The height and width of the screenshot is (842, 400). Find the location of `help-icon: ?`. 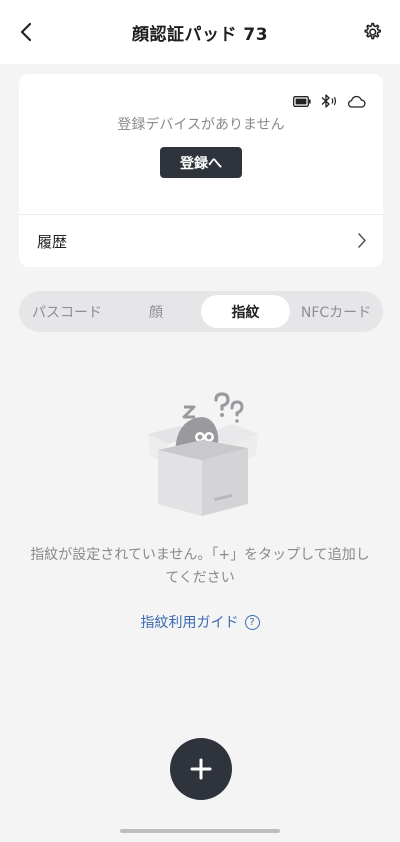

help-icon: ? is located at coordinates (252, 622).